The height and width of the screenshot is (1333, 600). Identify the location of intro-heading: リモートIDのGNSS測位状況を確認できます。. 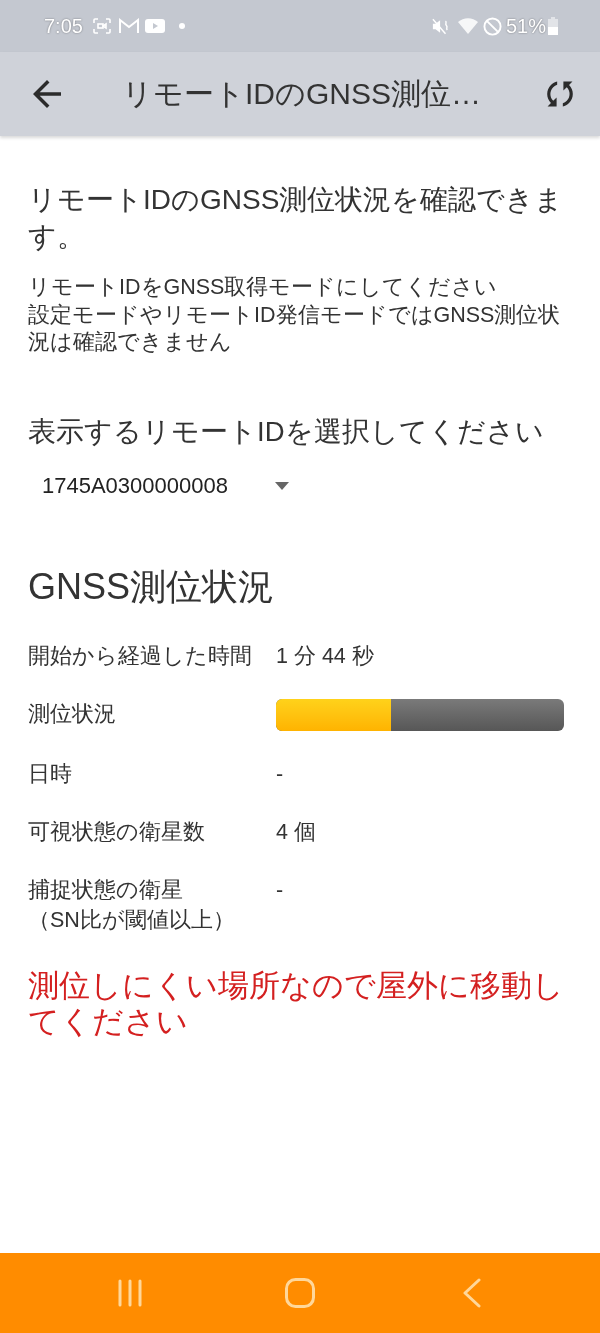
(296, 218).